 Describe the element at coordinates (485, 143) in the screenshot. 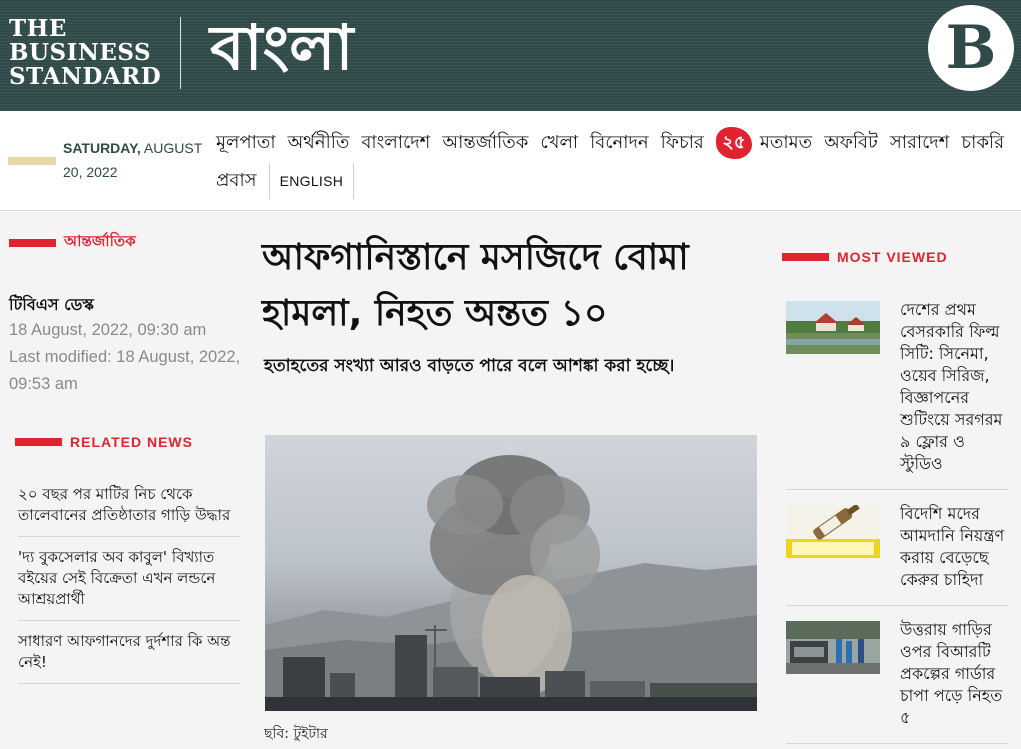

I see `nav-item-international: আন্তর্জাতিক` at that location.